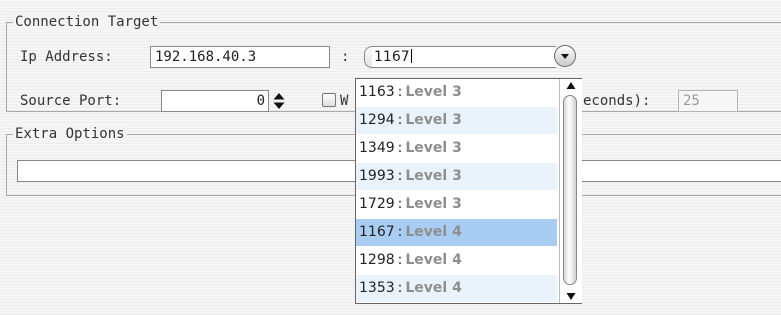 This screenshot has width=781, height=315. What do you see at coordinates (344, 101) in the screenshot?
I see `checkbox-label-partial: W` at bounding box center [344, 101].